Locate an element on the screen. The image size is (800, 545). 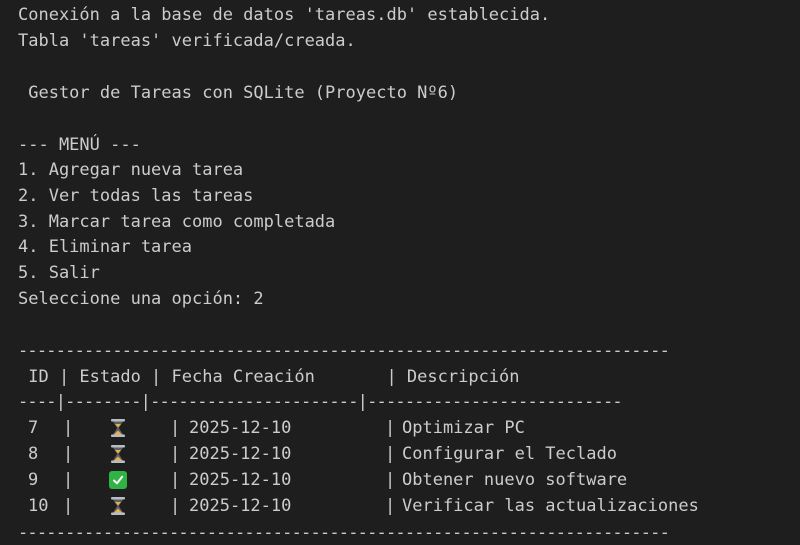
menu-item-exit: 5. Salir is located at coordinates (59, 273).